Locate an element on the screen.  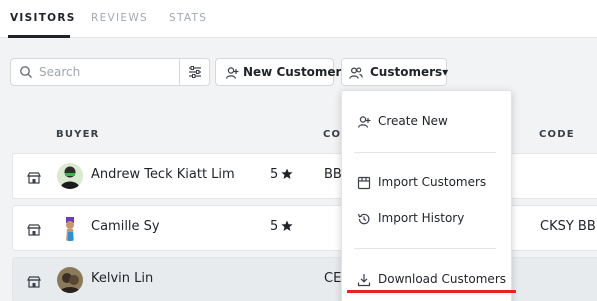
column-header-code: CODE is located at coordinates (557, 134).